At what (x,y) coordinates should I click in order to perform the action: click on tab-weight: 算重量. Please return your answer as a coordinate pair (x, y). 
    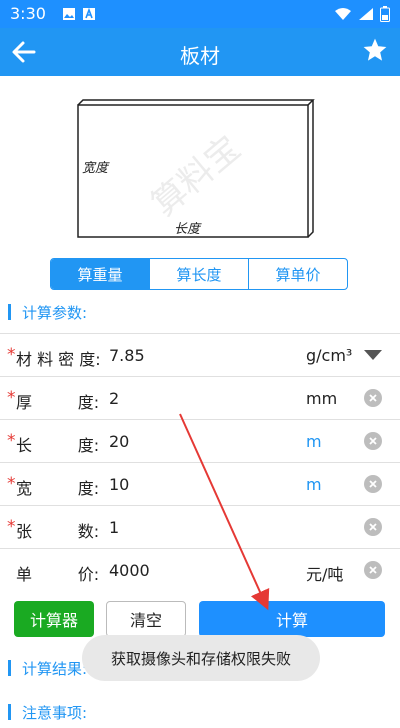
    Looking at the image, I should click on (100, 274).